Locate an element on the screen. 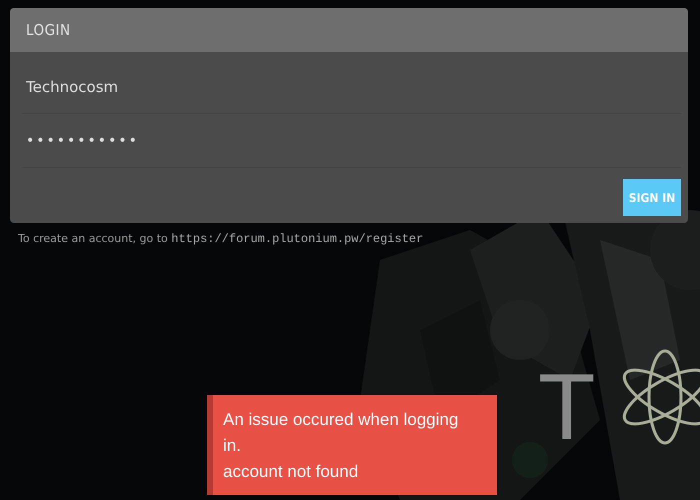 The image size is (700, 500). error-detail: account not found is located at coordinates (291, 472).